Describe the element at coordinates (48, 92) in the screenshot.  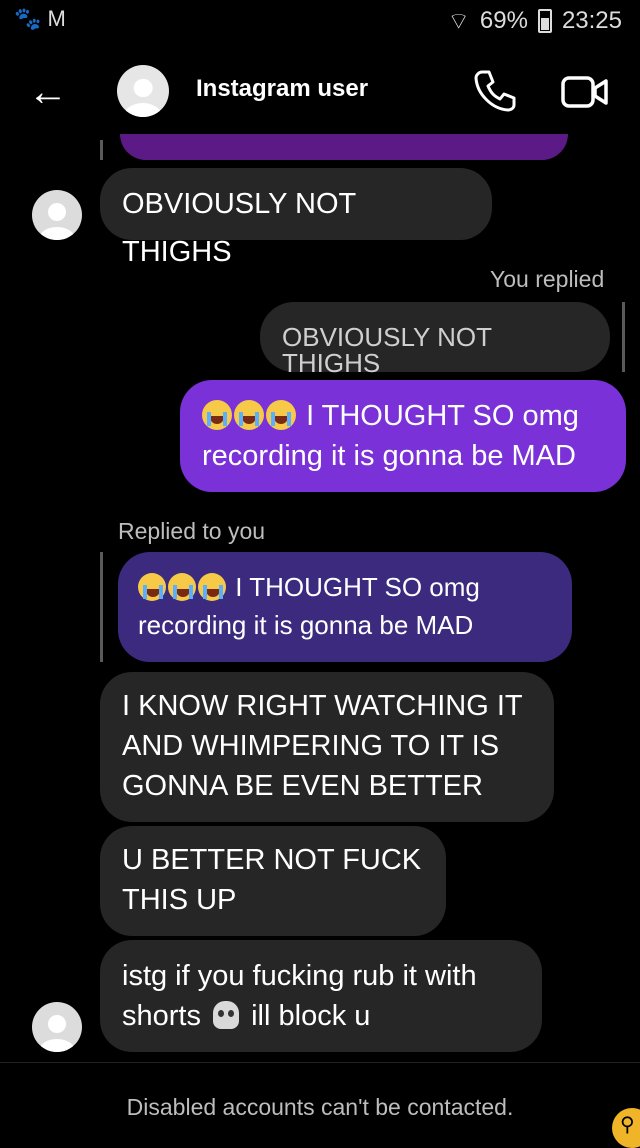
I see `back-arrow-icon: ←` at that location.